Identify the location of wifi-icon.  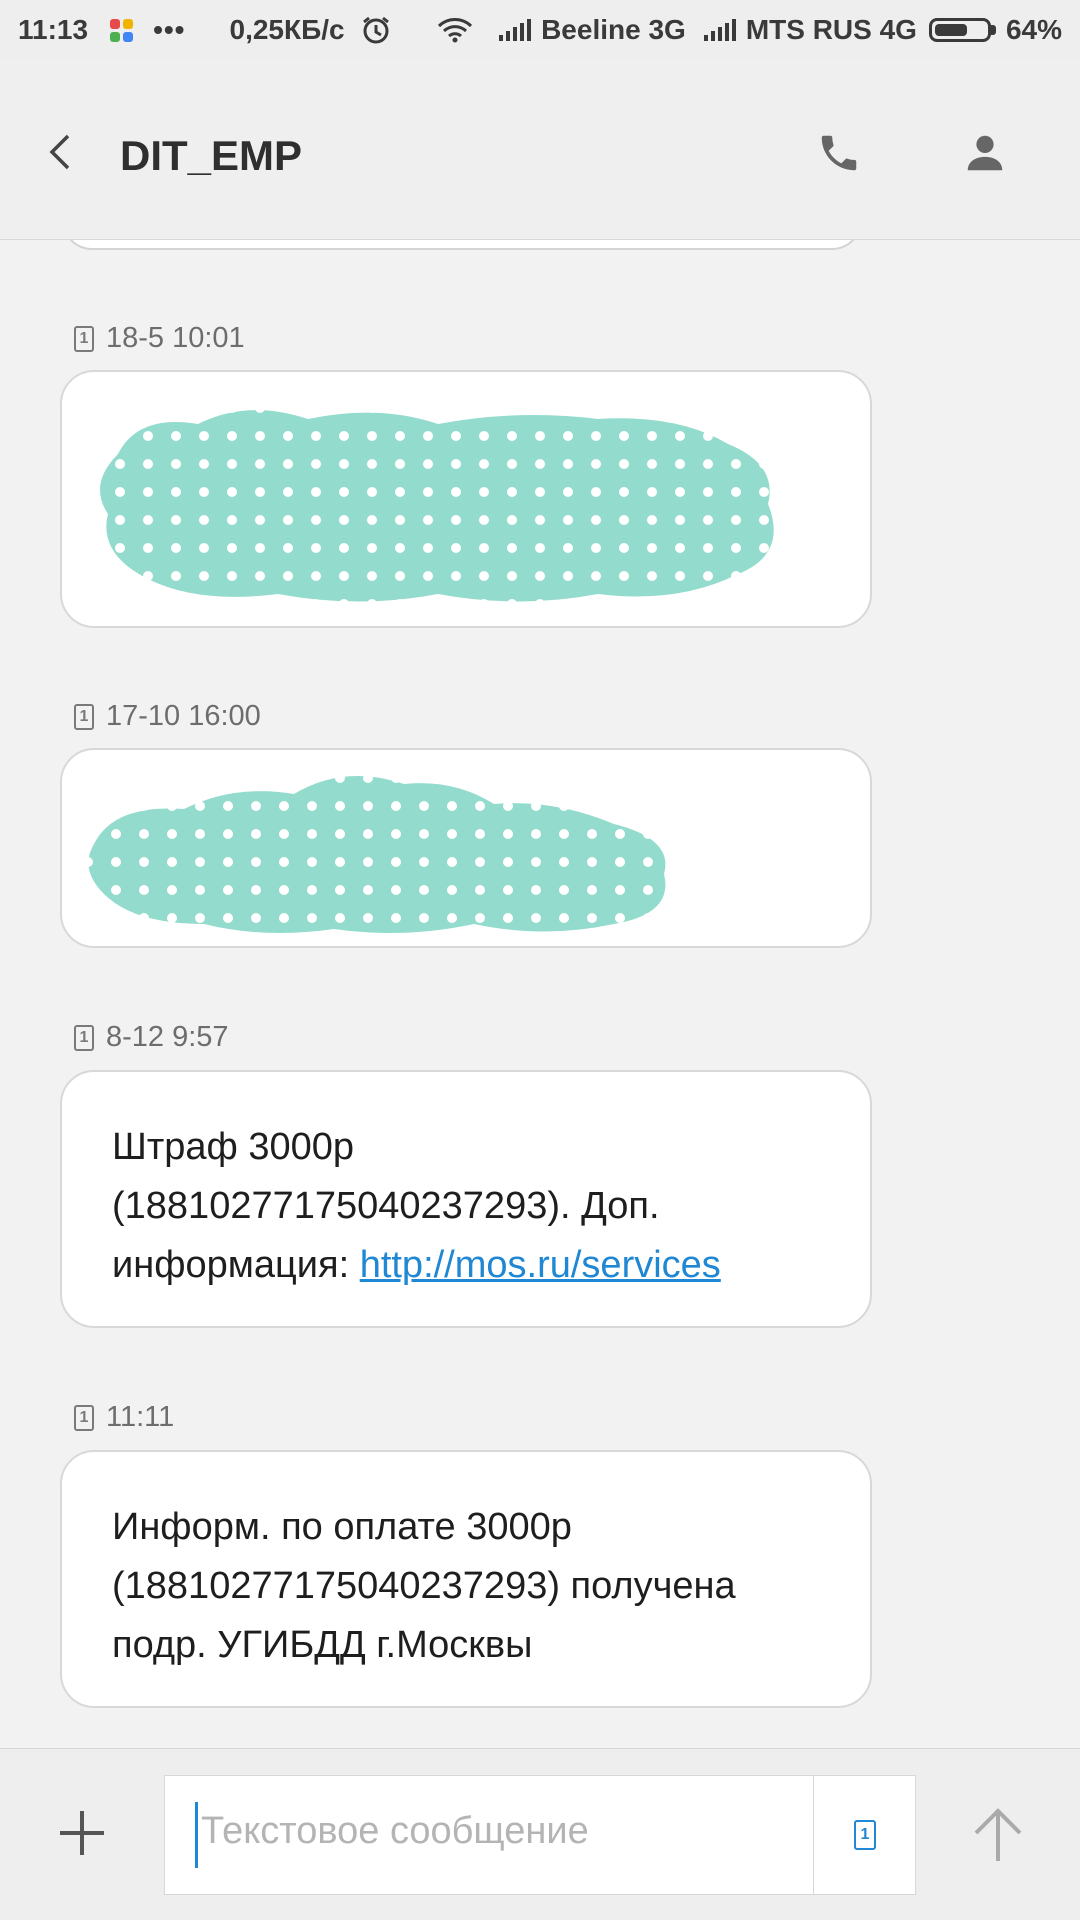
(455, 30).